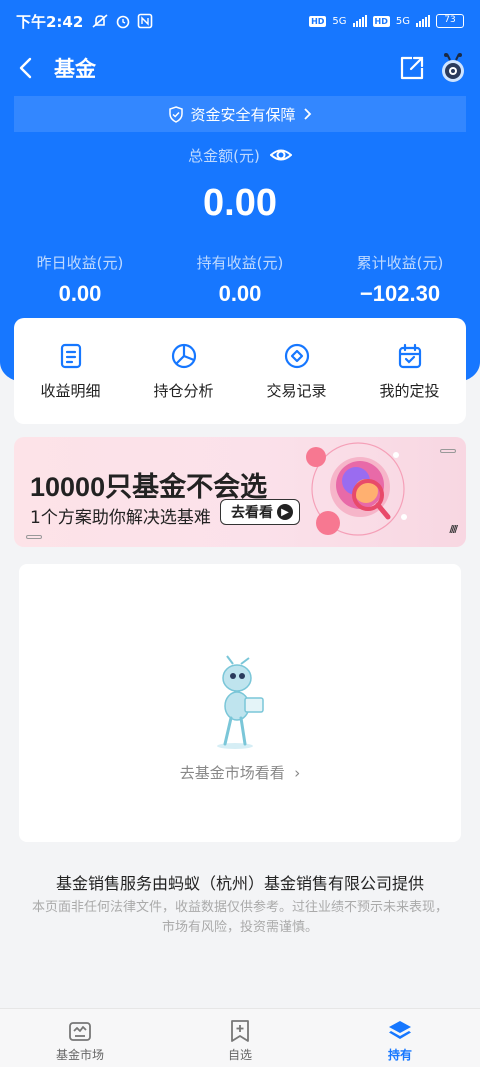 This screenshot has width=480, height=1067. I want to click on chevron-left-icon, so click(25, 68).